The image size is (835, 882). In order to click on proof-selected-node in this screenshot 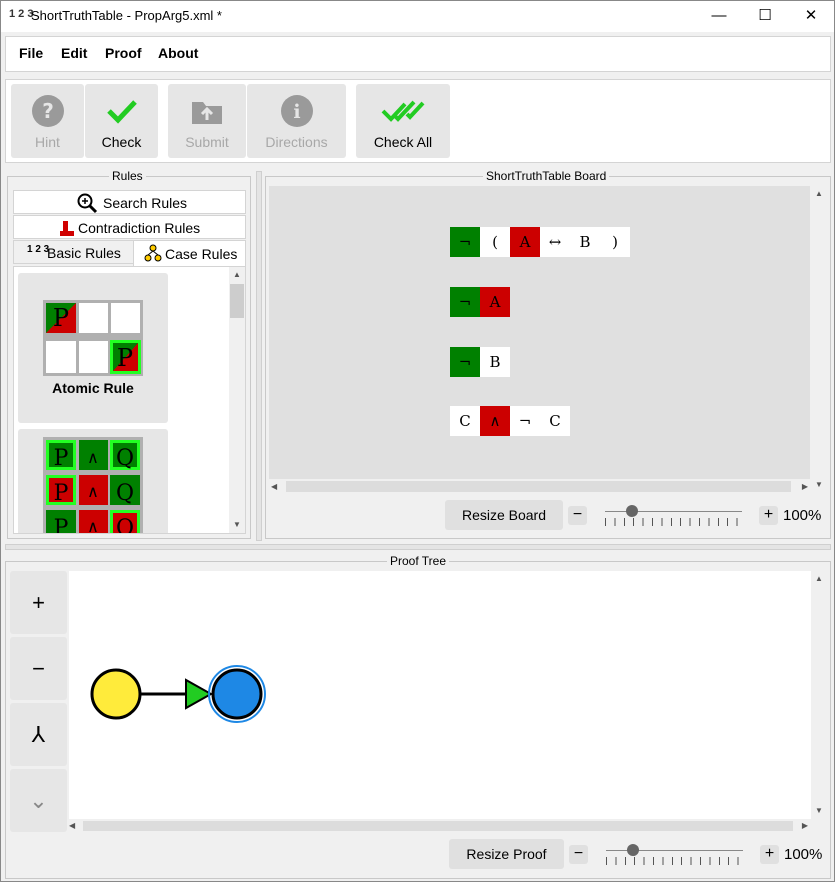, I will do `click(237, 694)`.